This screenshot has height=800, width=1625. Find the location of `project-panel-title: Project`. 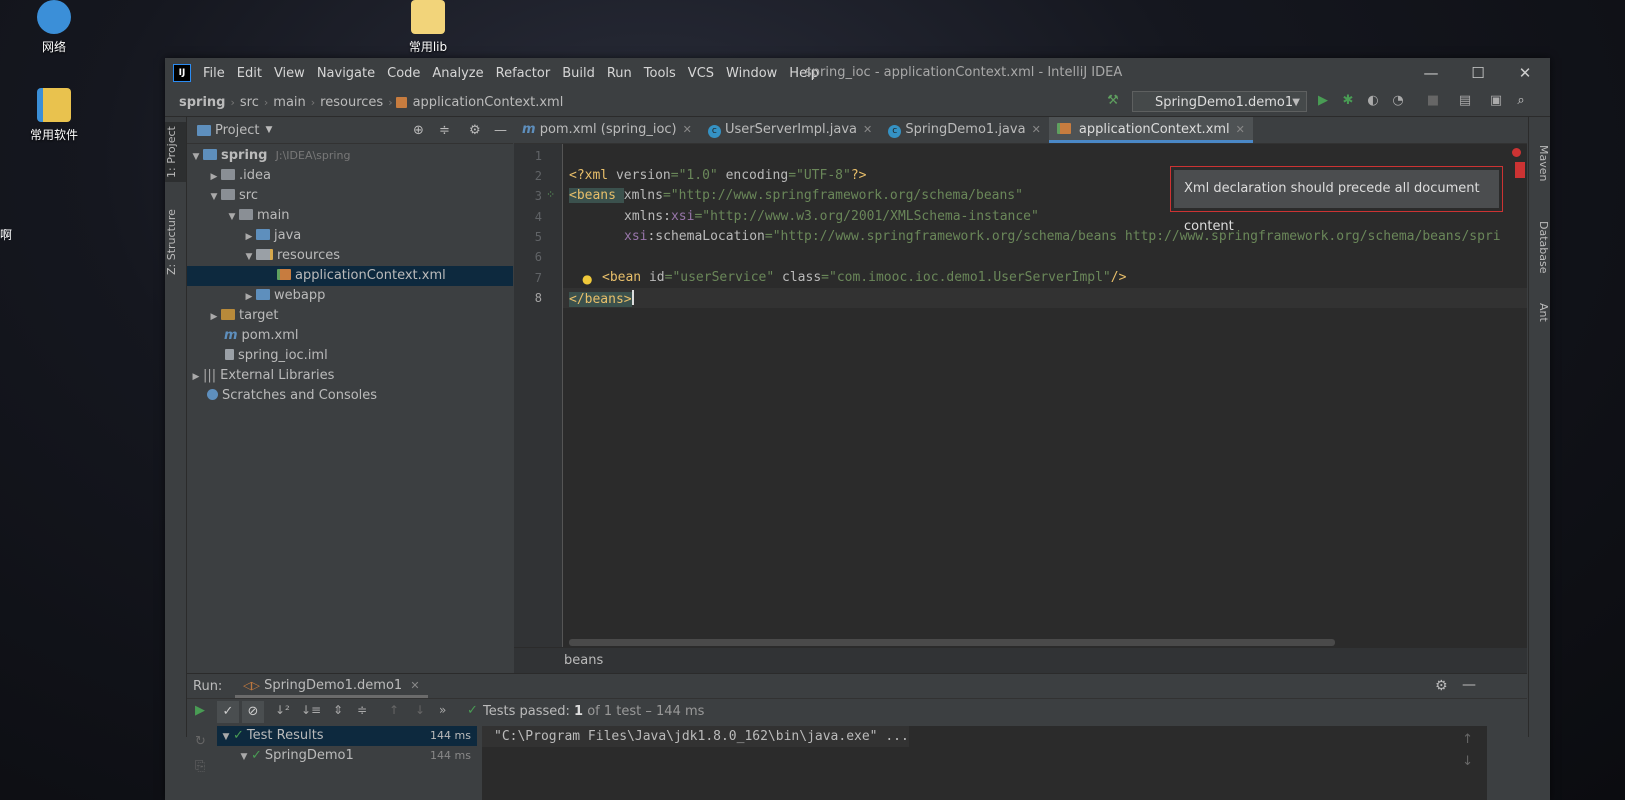

project-panel-title: Project is located at coordinates (237, 130).